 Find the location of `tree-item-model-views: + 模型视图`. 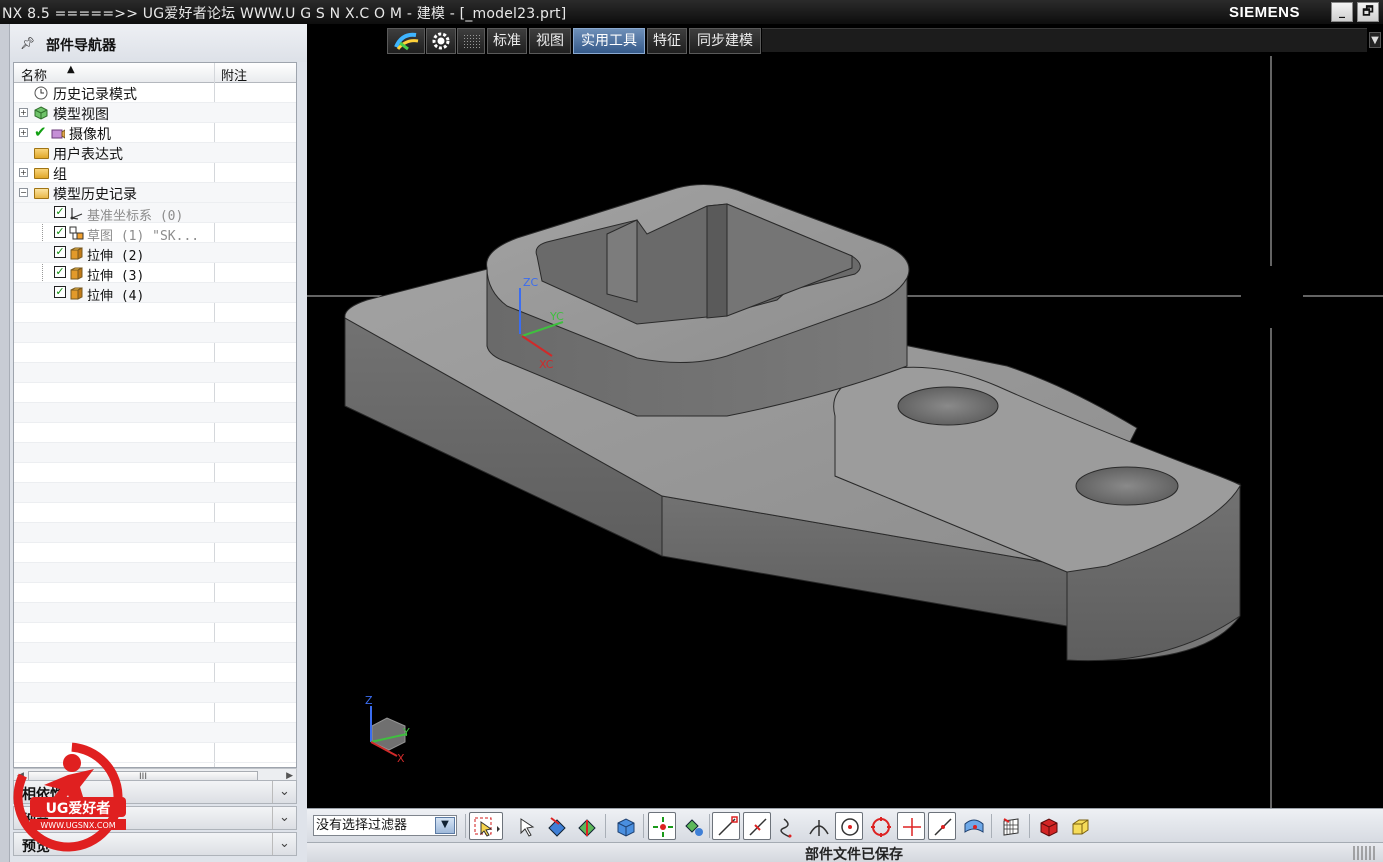

tree-item-model-views: + 模型视图 is located at coordinates (155, 113).